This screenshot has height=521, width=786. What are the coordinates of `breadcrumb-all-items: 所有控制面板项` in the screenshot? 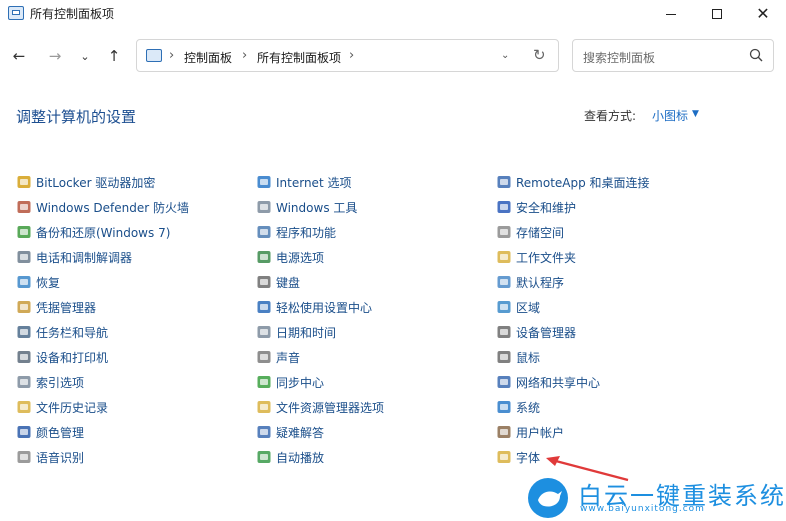 It's located at (299, 57).